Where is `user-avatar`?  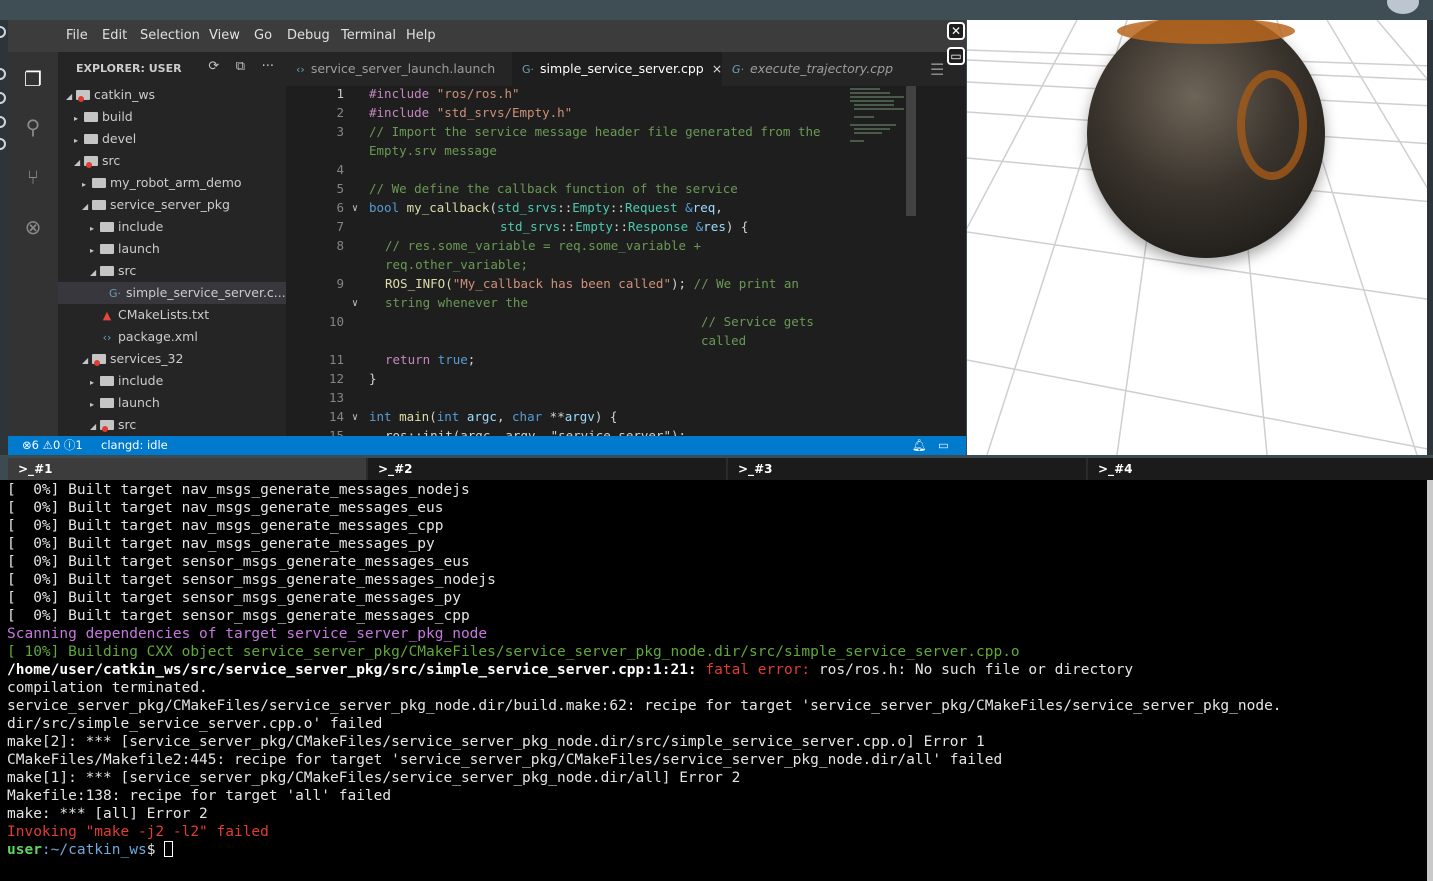 user-avatar is located at coordinates (1403, 7).